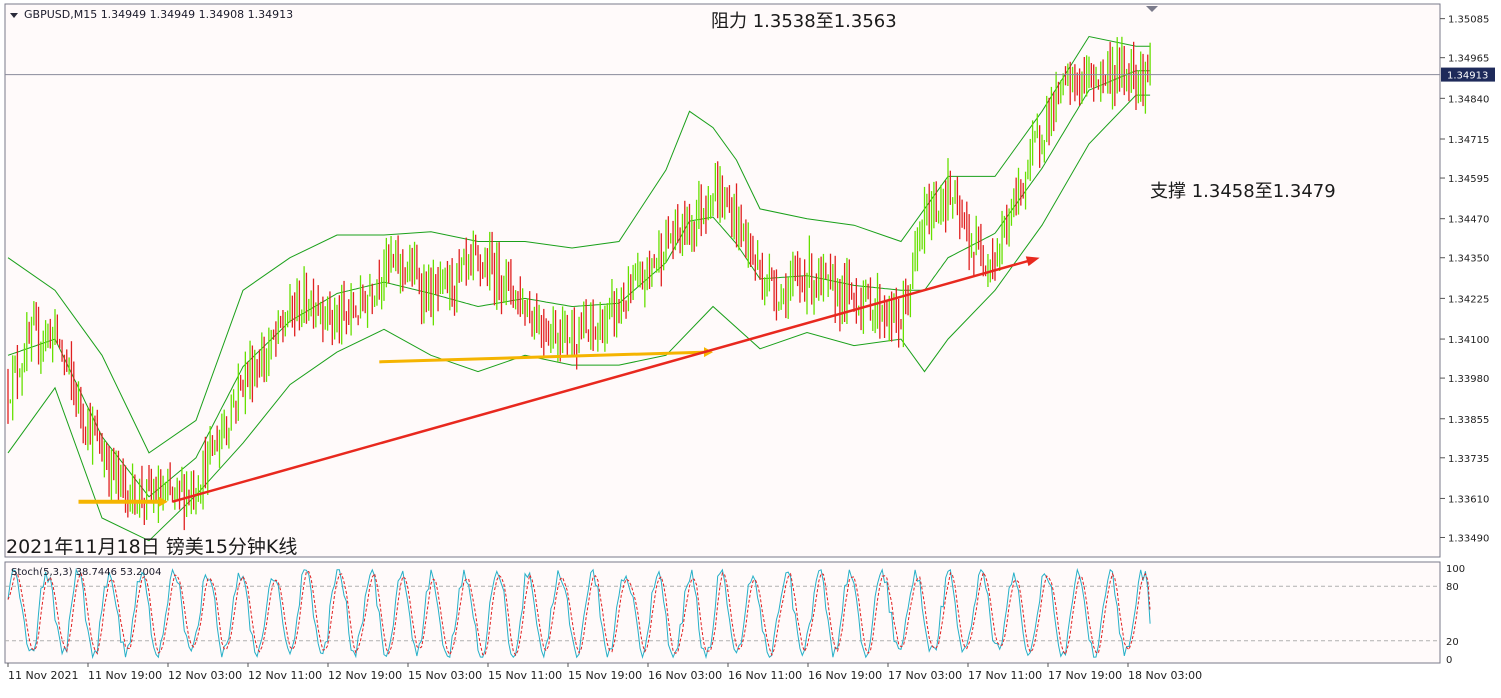 The height and width of the screenshot is (698, 1501). I want to click on x-tick-label: 16 Nov 03:00, so click(685, 675).